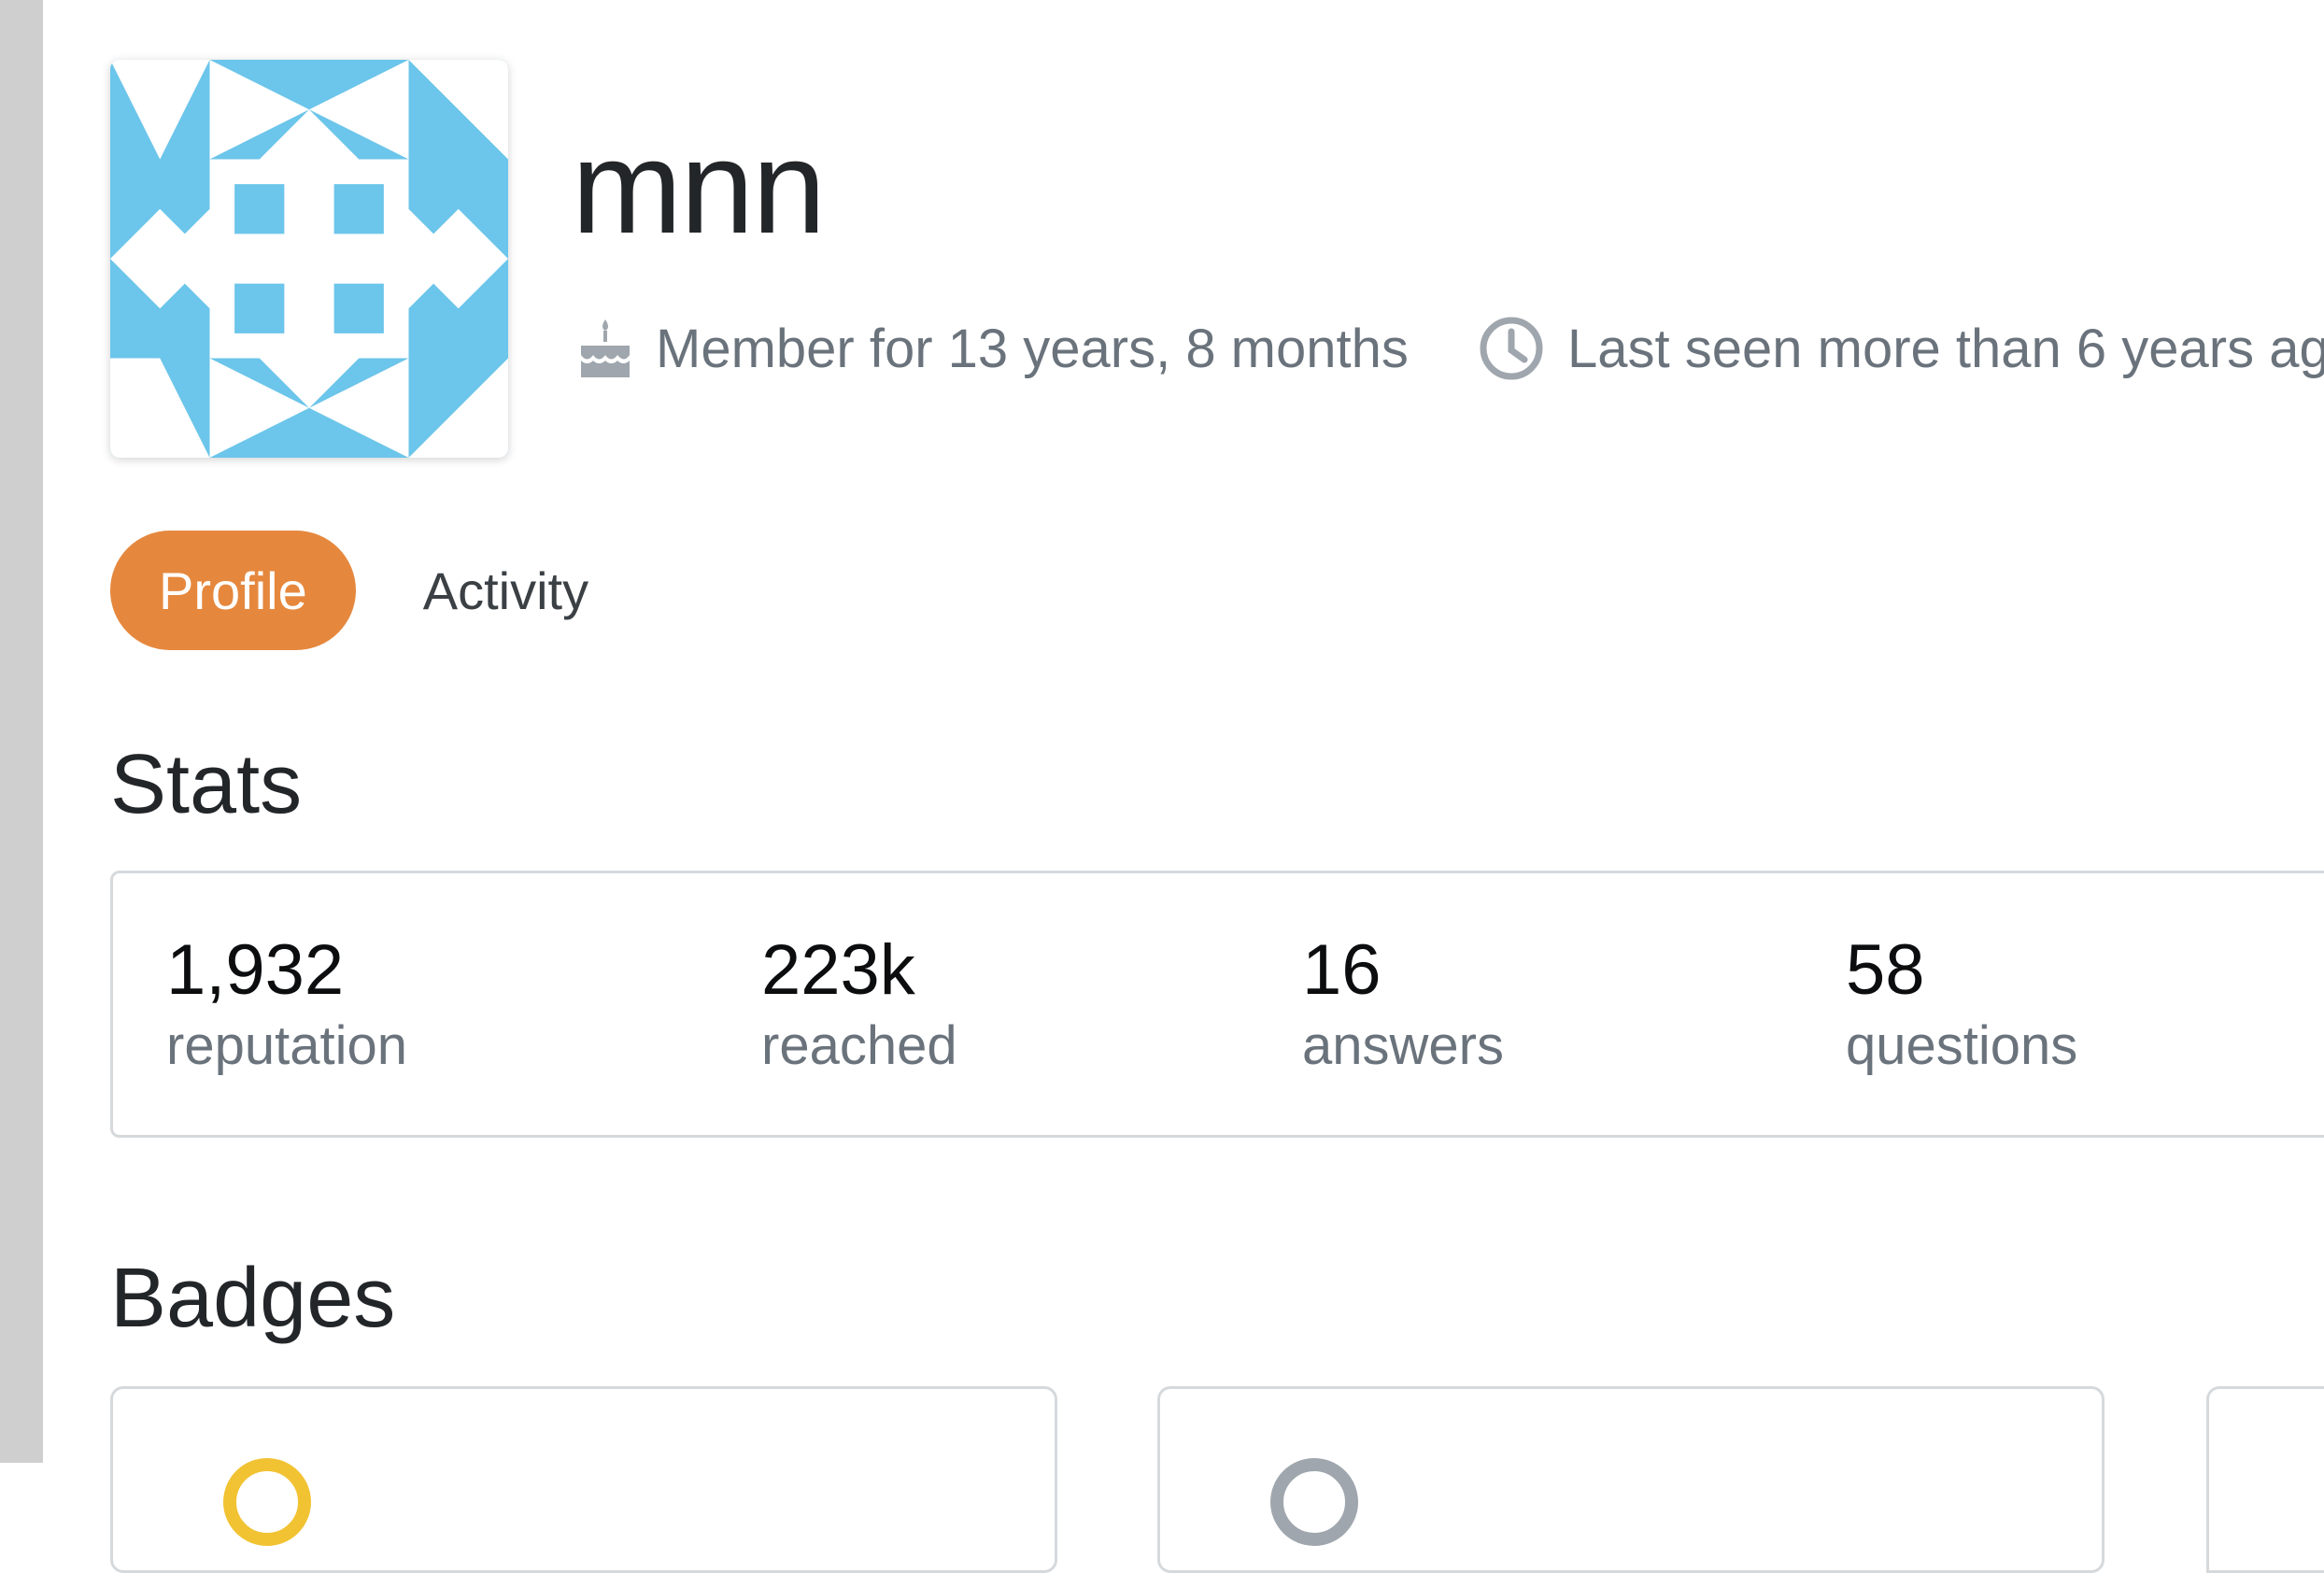 The height and width of the screenshot is (1573, 2324). Describe the element at coordinates (1511, 348) in the screenshot. I see `clock-icon` at that location.